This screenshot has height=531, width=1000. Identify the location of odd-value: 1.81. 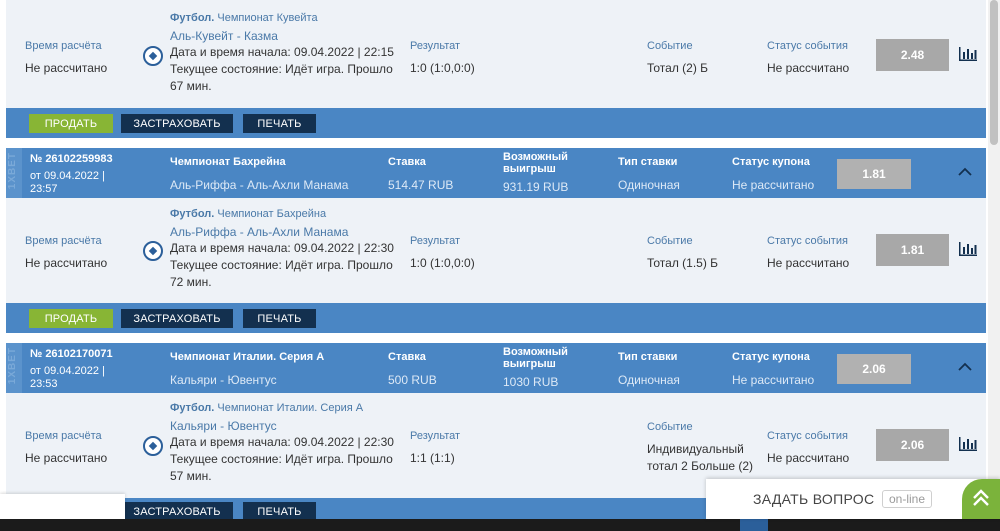
(912, 250).